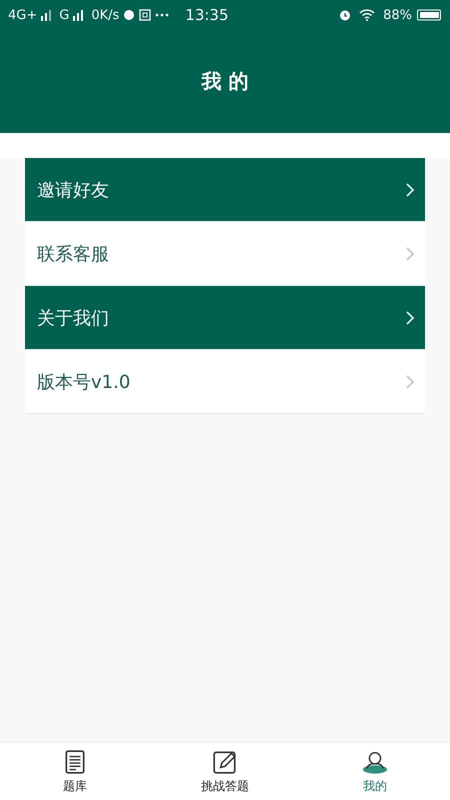  What do you see at coordinates (75, 771) in the screenshot?
I see `tab: 题库` at bounding box center [75, 771].